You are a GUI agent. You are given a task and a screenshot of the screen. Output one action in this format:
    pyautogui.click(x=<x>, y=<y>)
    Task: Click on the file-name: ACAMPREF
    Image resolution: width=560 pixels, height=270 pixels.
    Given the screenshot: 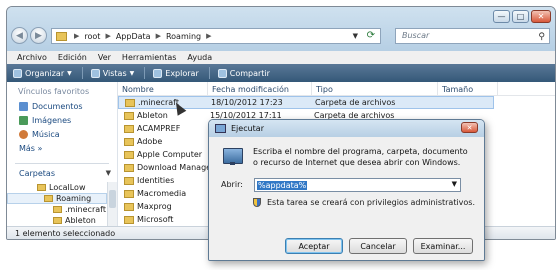 What is the action you would take?
    pyautogui.click(x=159, y=128)
    